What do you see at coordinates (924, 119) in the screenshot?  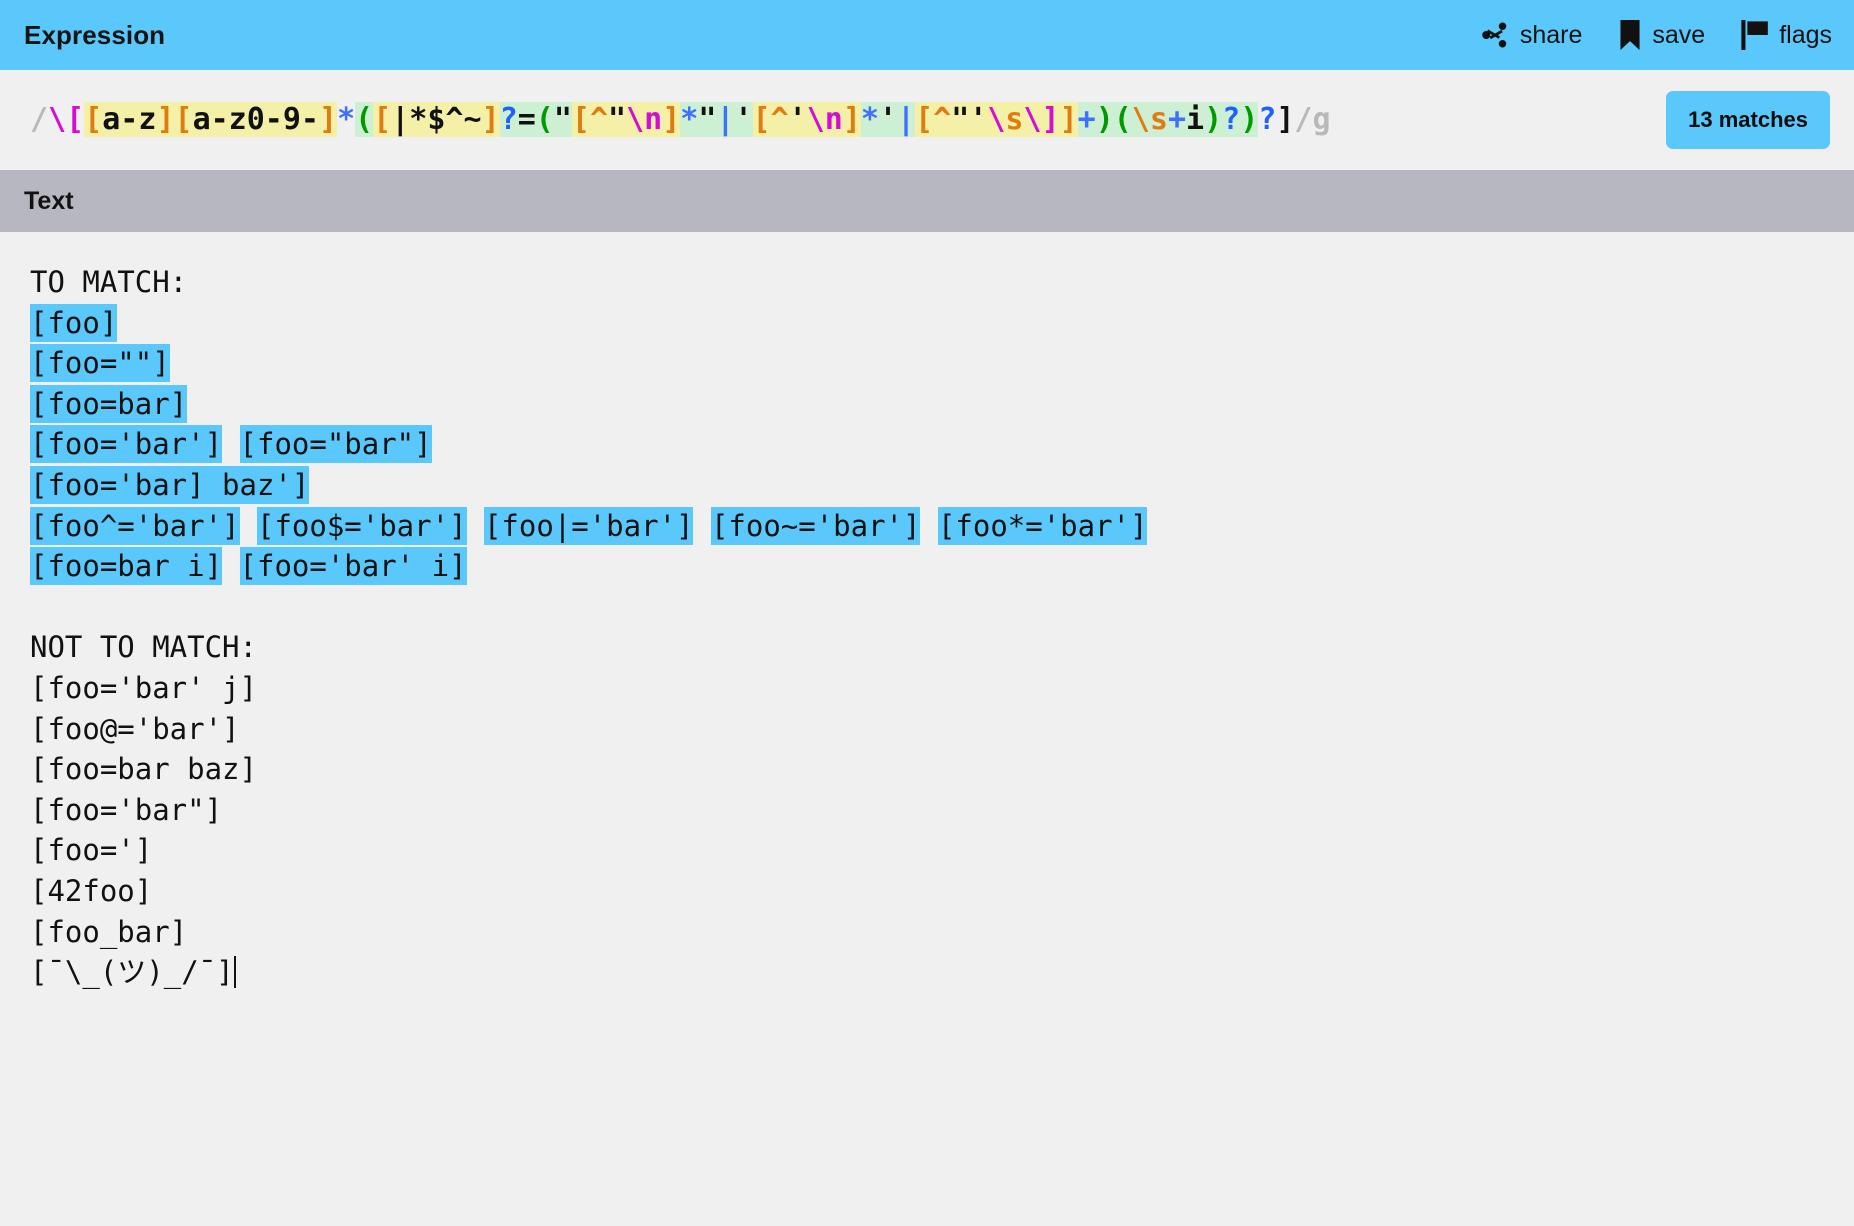 I see `regex-token-35: [` at bounding box center [924, 119].